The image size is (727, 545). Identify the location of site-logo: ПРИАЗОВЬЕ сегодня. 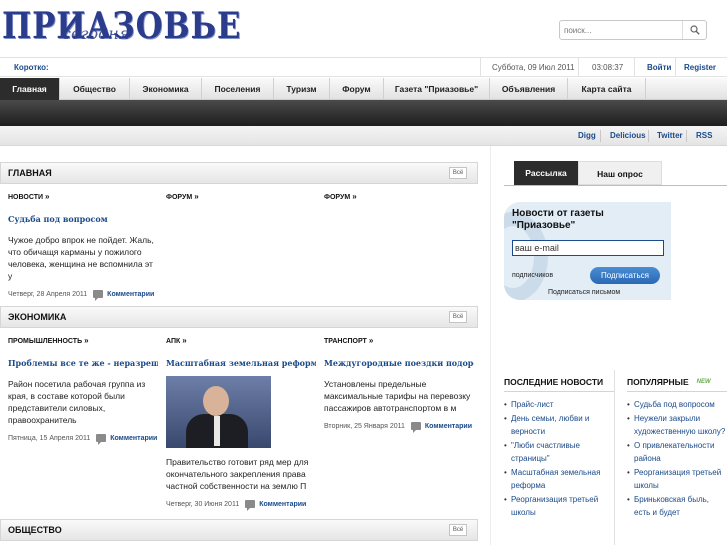
(121, 26).